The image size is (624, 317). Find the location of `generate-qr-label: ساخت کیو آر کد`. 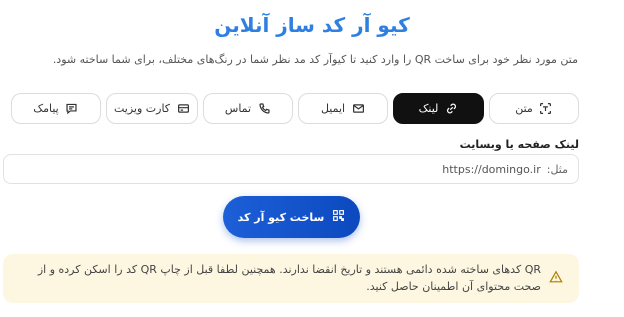

generate-qr-label: ساخت کیو آر کد is located at coordinates (281, 217).